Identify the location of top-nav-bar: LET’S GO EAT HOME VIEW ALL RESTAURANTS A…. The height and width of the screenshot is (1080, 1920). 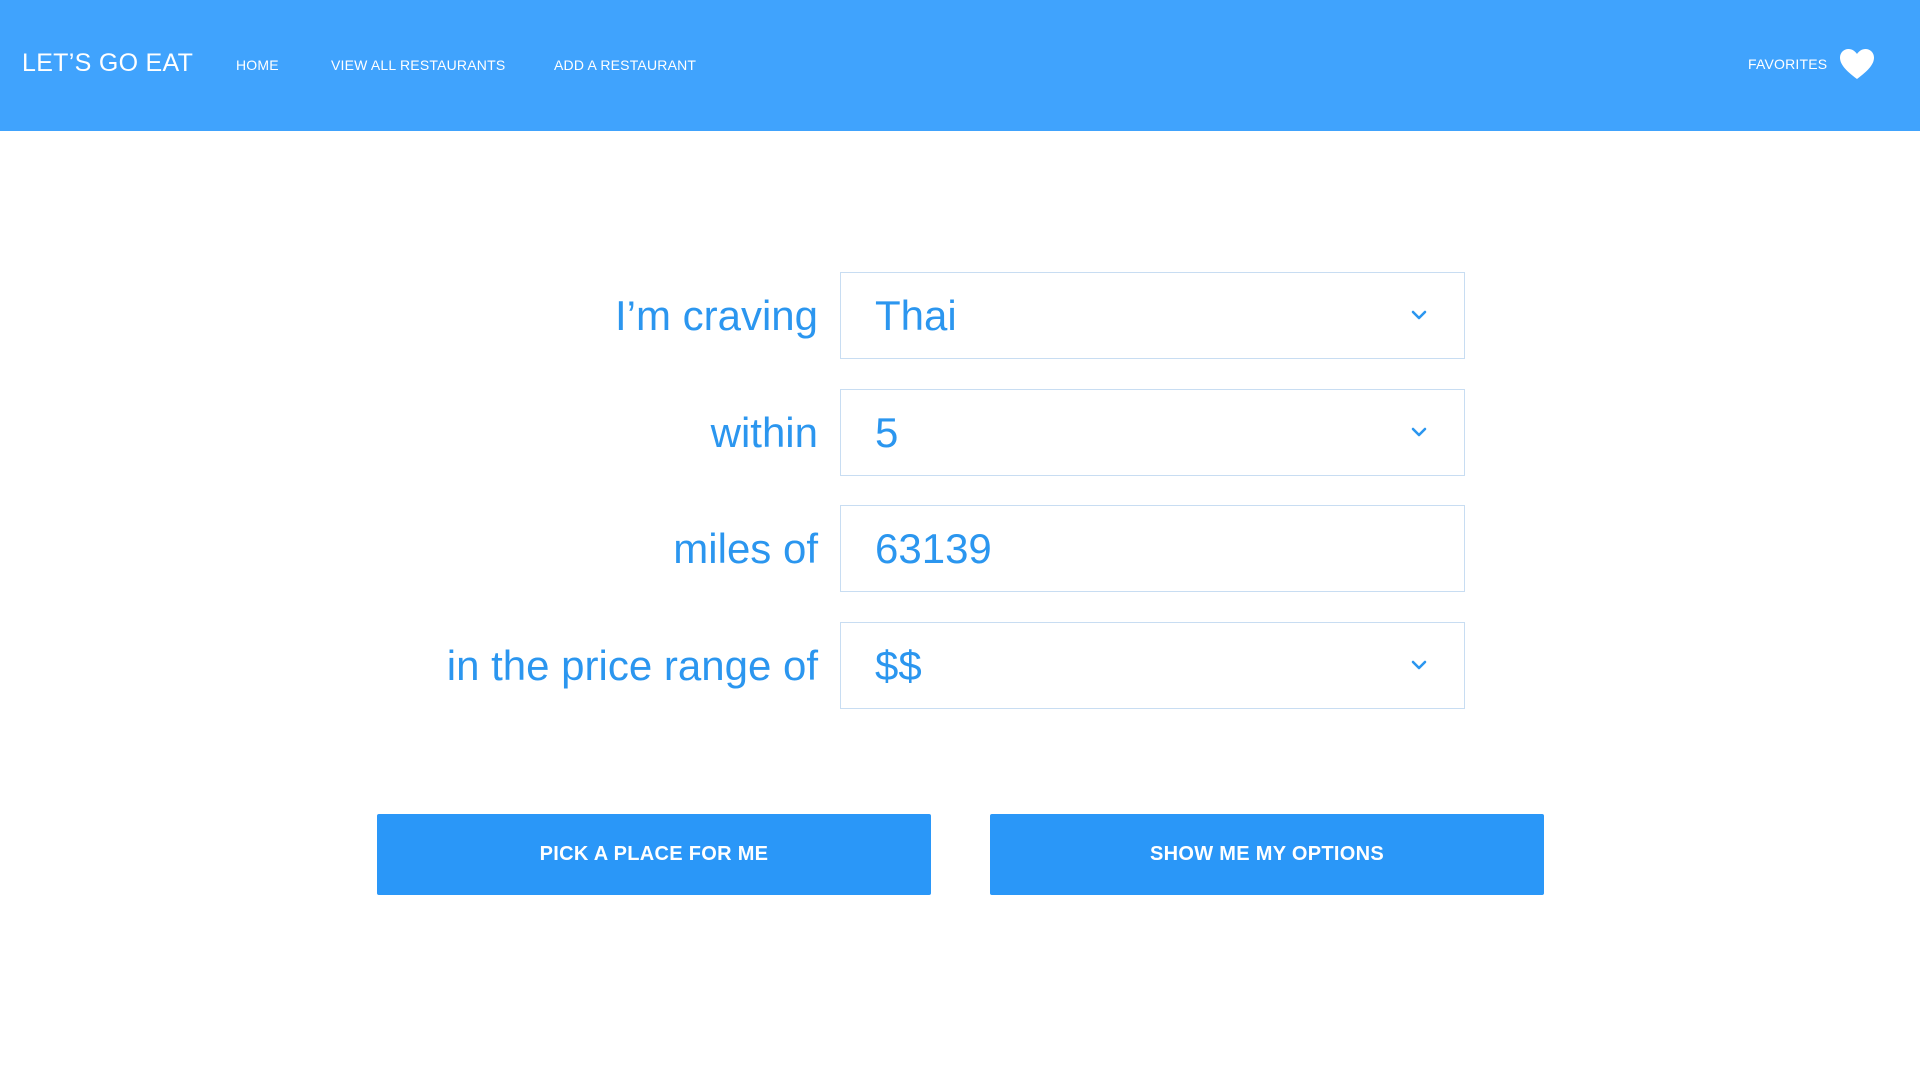
(960, 65).